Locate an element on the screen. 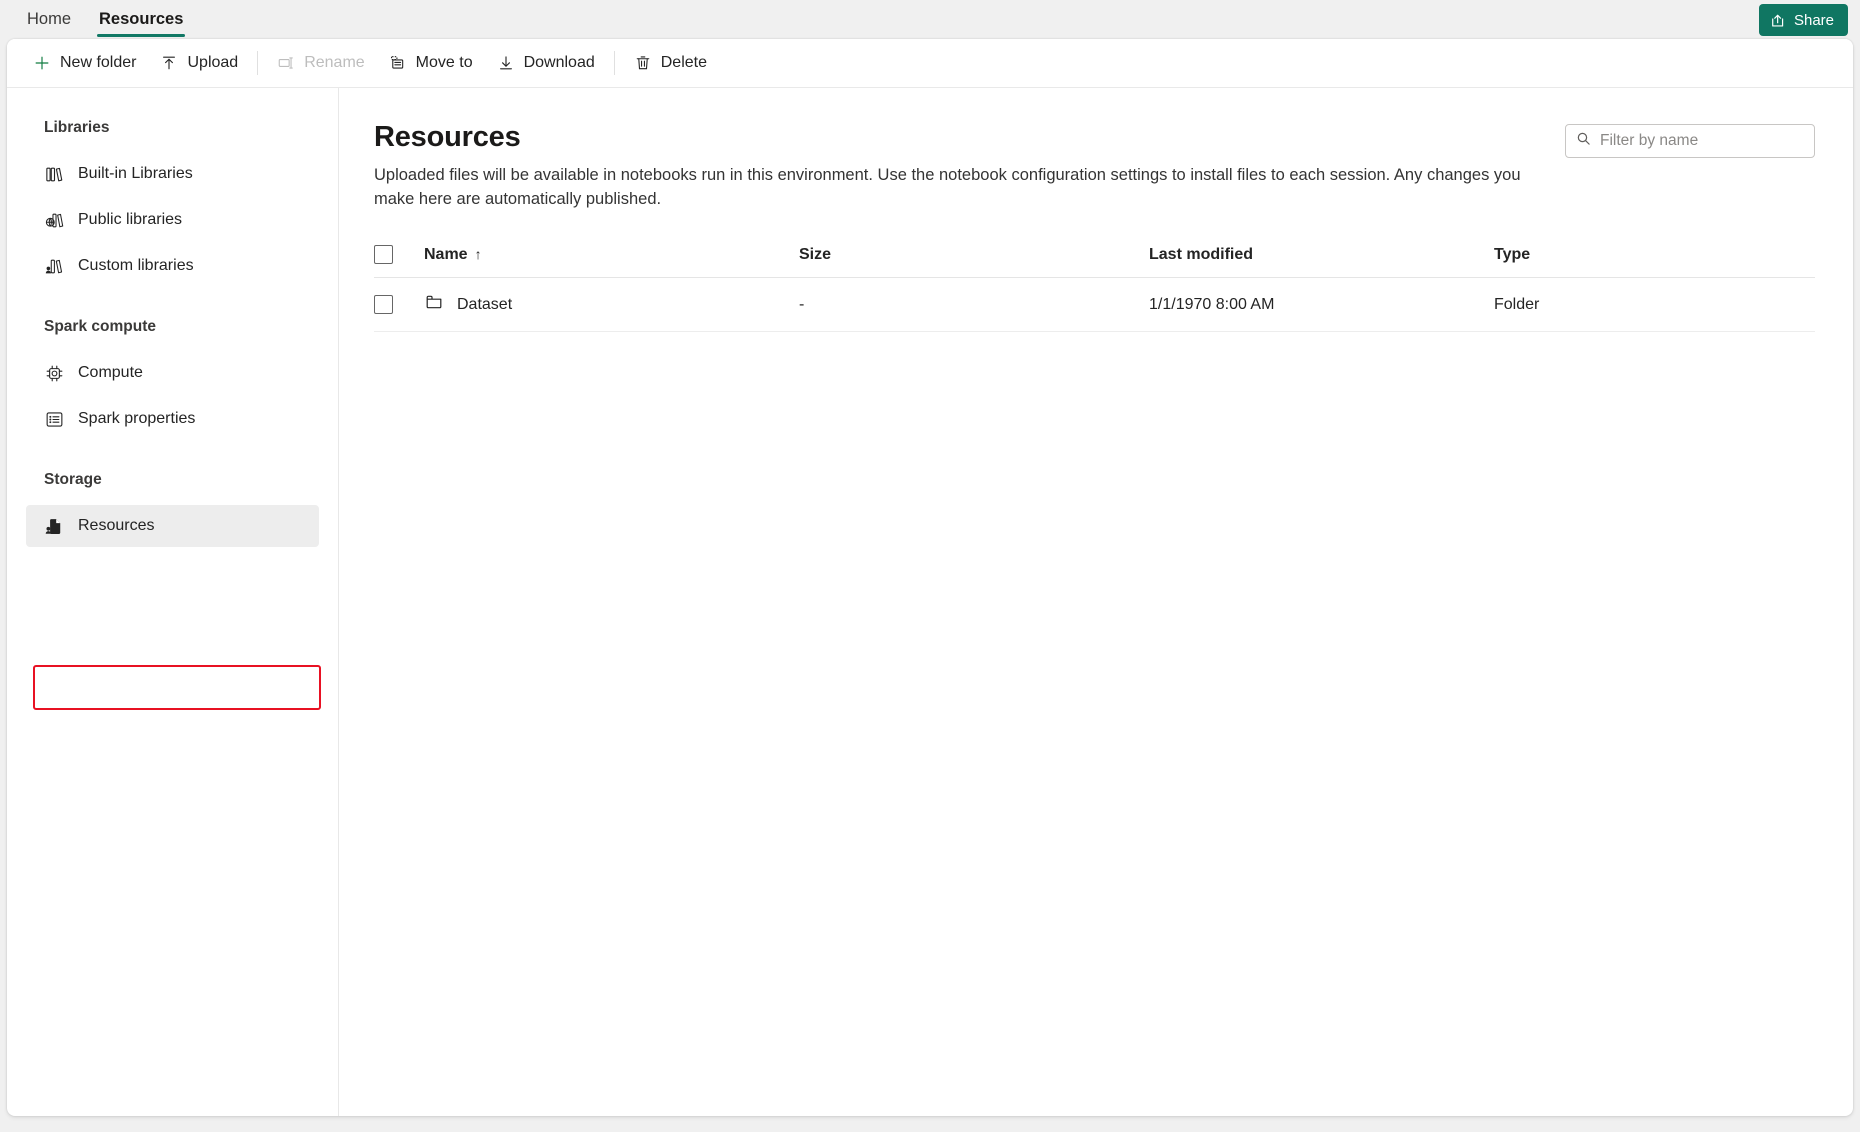 The width and height of the screenshot is (1860, 1132). tab-resources: Resources is located at coordinates (141, 19).